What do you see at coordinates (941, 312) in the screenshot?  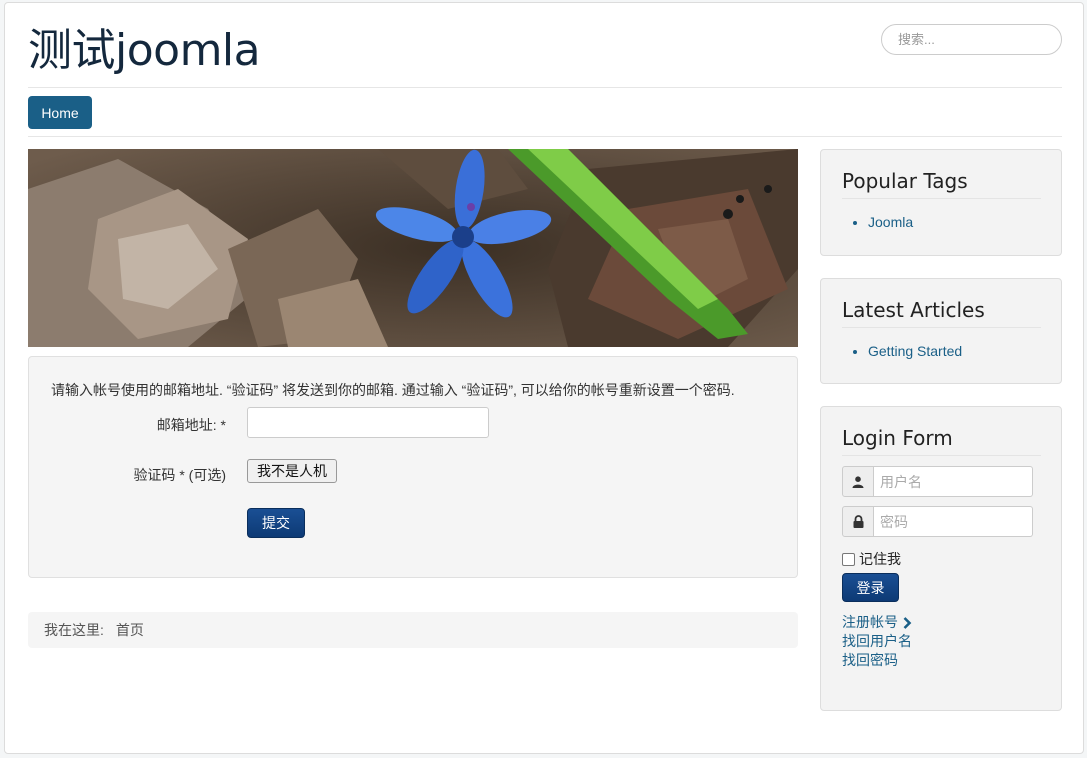 I see `latest-articles-title: Latest Articles` at bounding box center [941, 312].